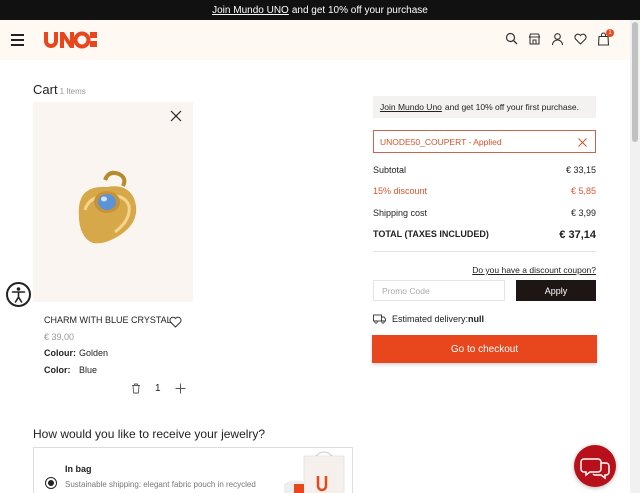 Image resolution: width=640 pixels, height=493 pixels. Describe the element at coordinates (577, 235) in the screenshot. I see `total-value: € 37,14` at that location.